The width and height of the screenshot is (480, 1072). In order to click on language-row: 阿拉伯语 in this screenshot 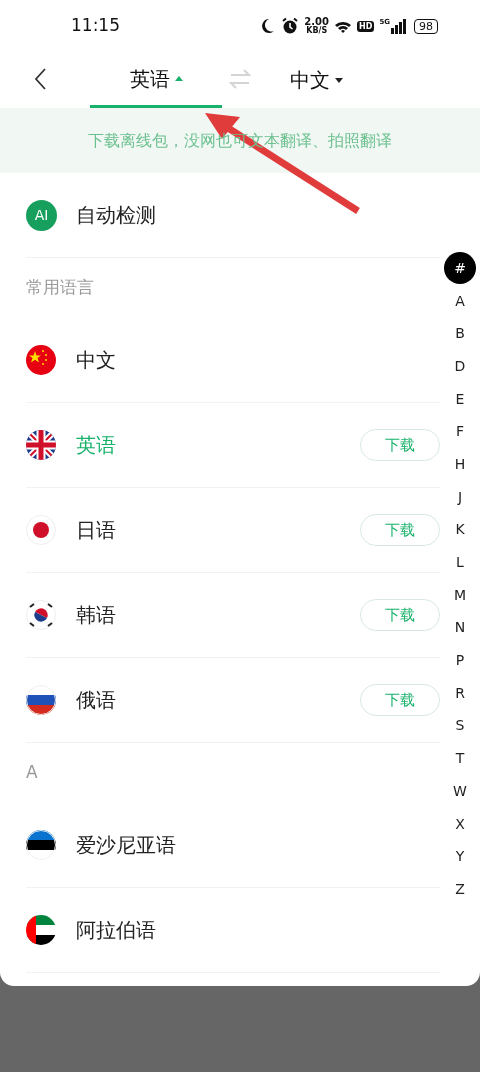, I will do `click(233, 930)`.